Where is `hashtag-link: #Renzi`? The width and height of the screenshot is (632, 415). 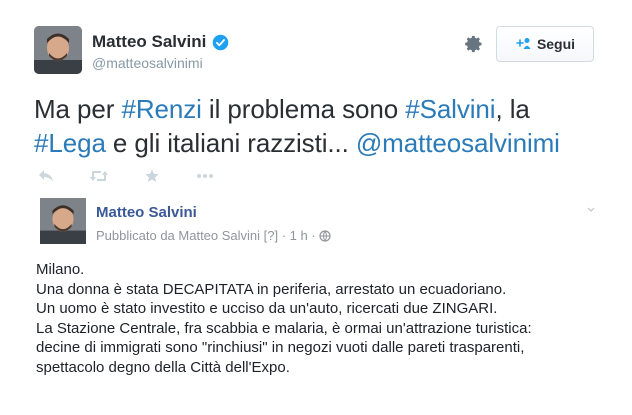
hashtag-link: #Renzi is located at coordinates (161, 109).